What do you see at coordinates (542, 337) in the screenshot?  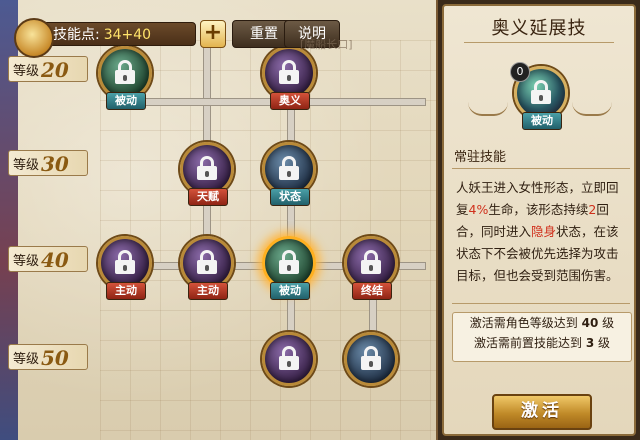 I see `requirements-box: 激活需角色等级达到 40 级 激活需前置技能达到 3 级` at bounding box center [542, 337].